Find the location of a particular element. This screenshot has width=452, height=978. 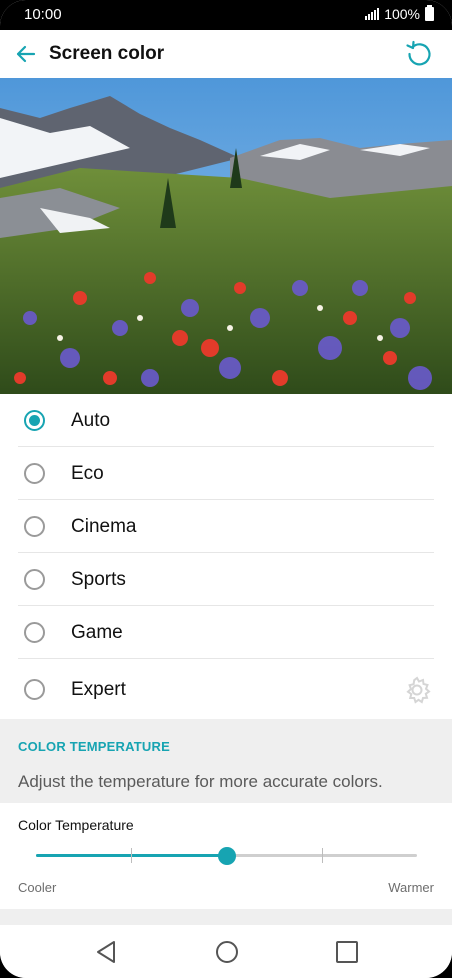

option-cinema: Cinema is located at coordinates (226, 526).